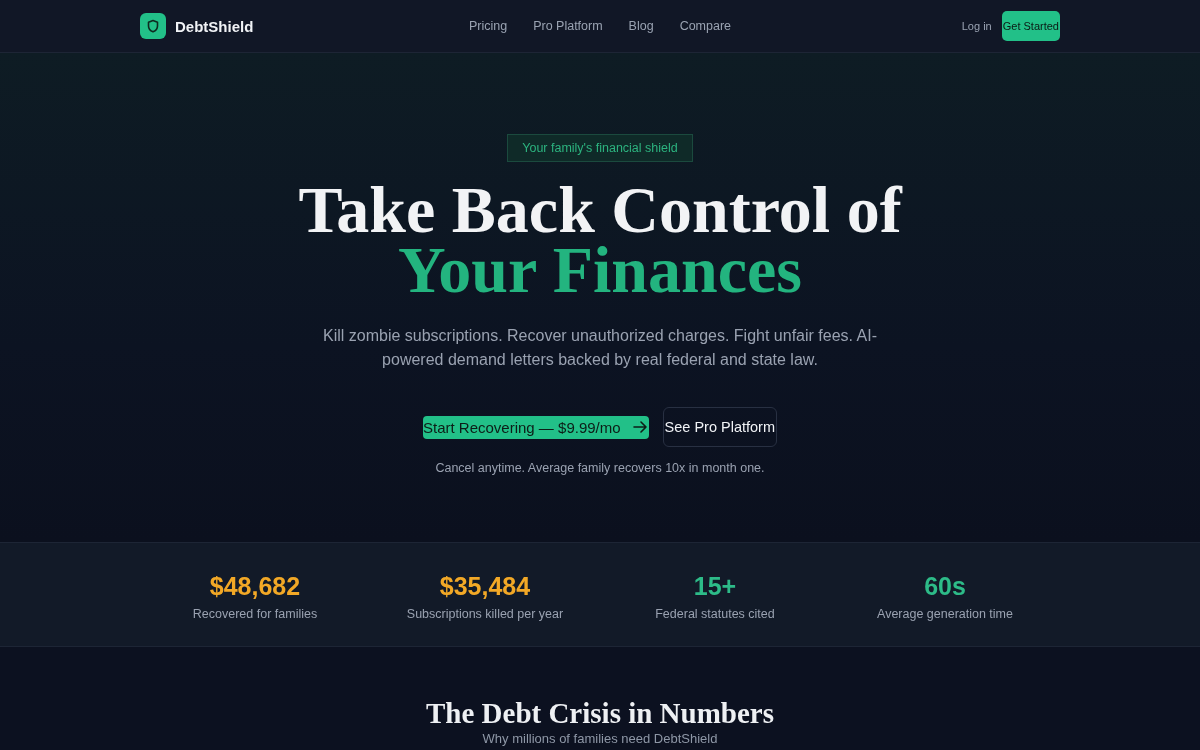 Image resolution: width=1200 pixels, height=750 pixels. What do you see at coordinates (600, 713) in the screenshot?
I see `section-title: The Debt Crisis in Numbers` at bounding box center [600, 713].